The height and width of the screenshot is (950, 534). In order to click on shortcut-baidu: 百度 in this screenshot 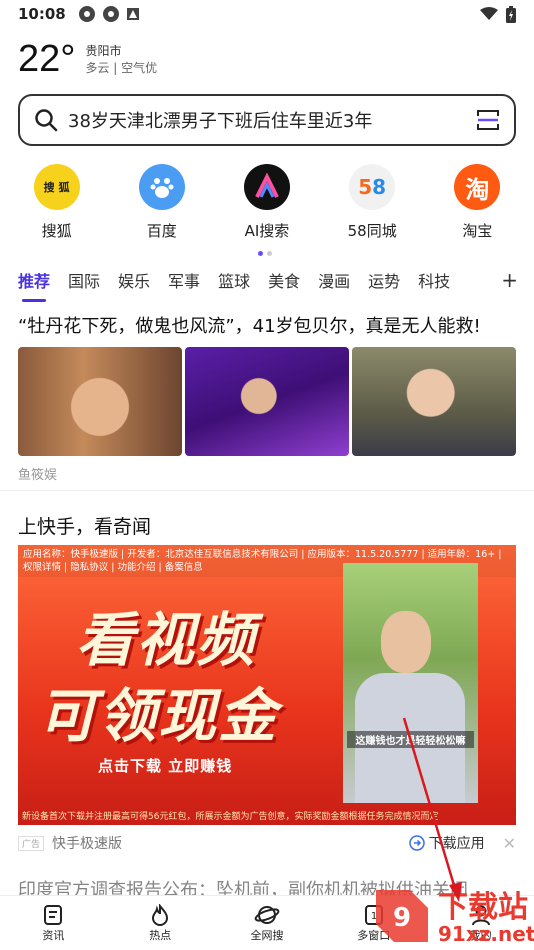, I will do `click(162, 202)`.